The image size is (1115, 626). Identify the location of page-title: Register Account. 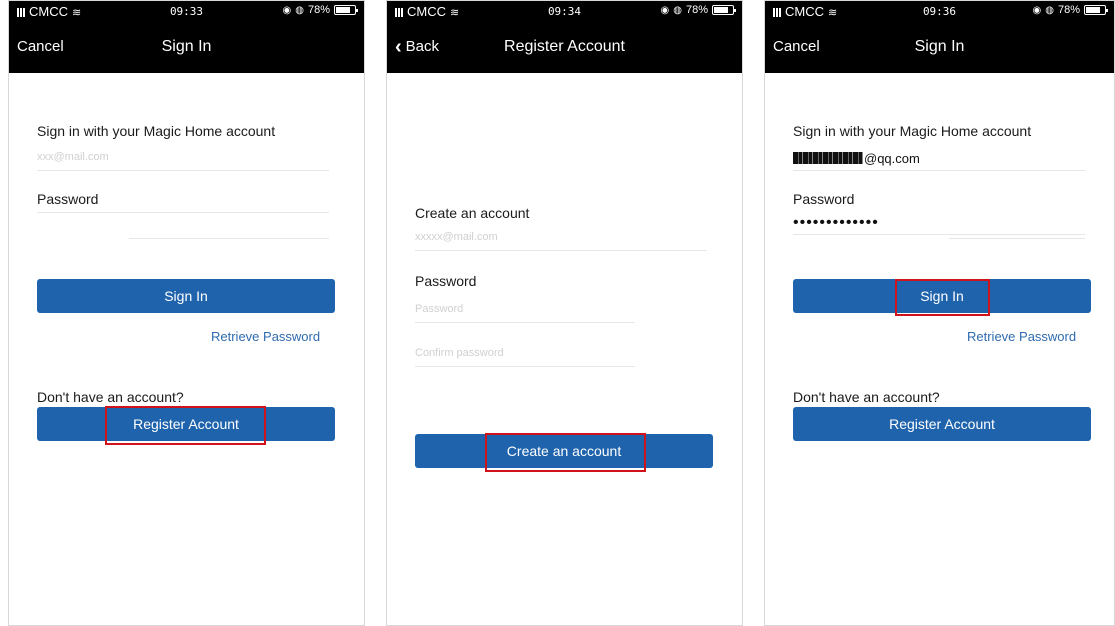
(564, 46).